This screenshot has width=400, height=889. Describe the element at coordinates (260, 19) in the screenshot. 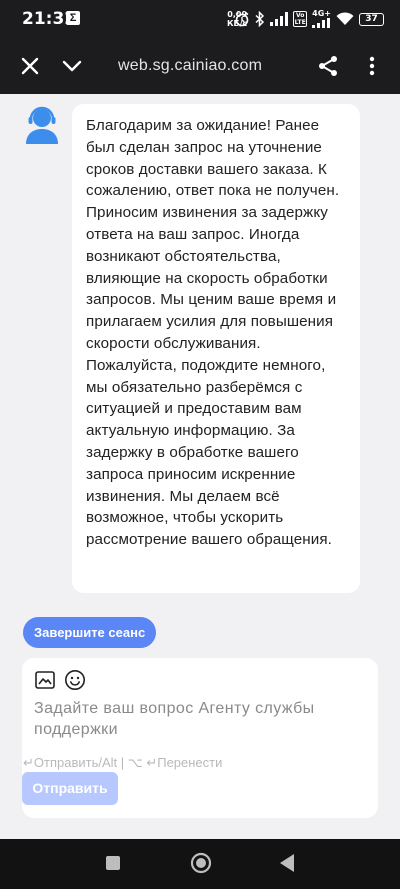

I see `bluetooth-icon` at that location.